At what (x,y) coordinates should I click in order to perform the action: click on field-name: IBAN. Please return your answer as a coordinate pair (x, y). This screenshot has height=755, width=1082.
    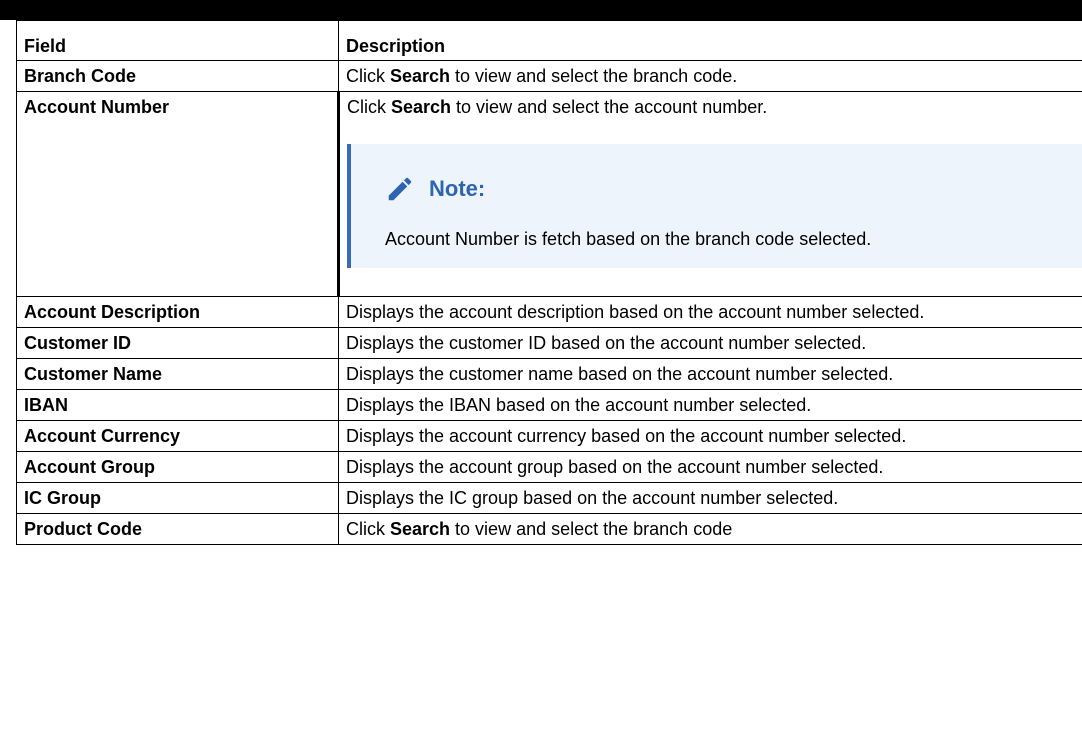
    Looking at the image, I should click on (177, 405).